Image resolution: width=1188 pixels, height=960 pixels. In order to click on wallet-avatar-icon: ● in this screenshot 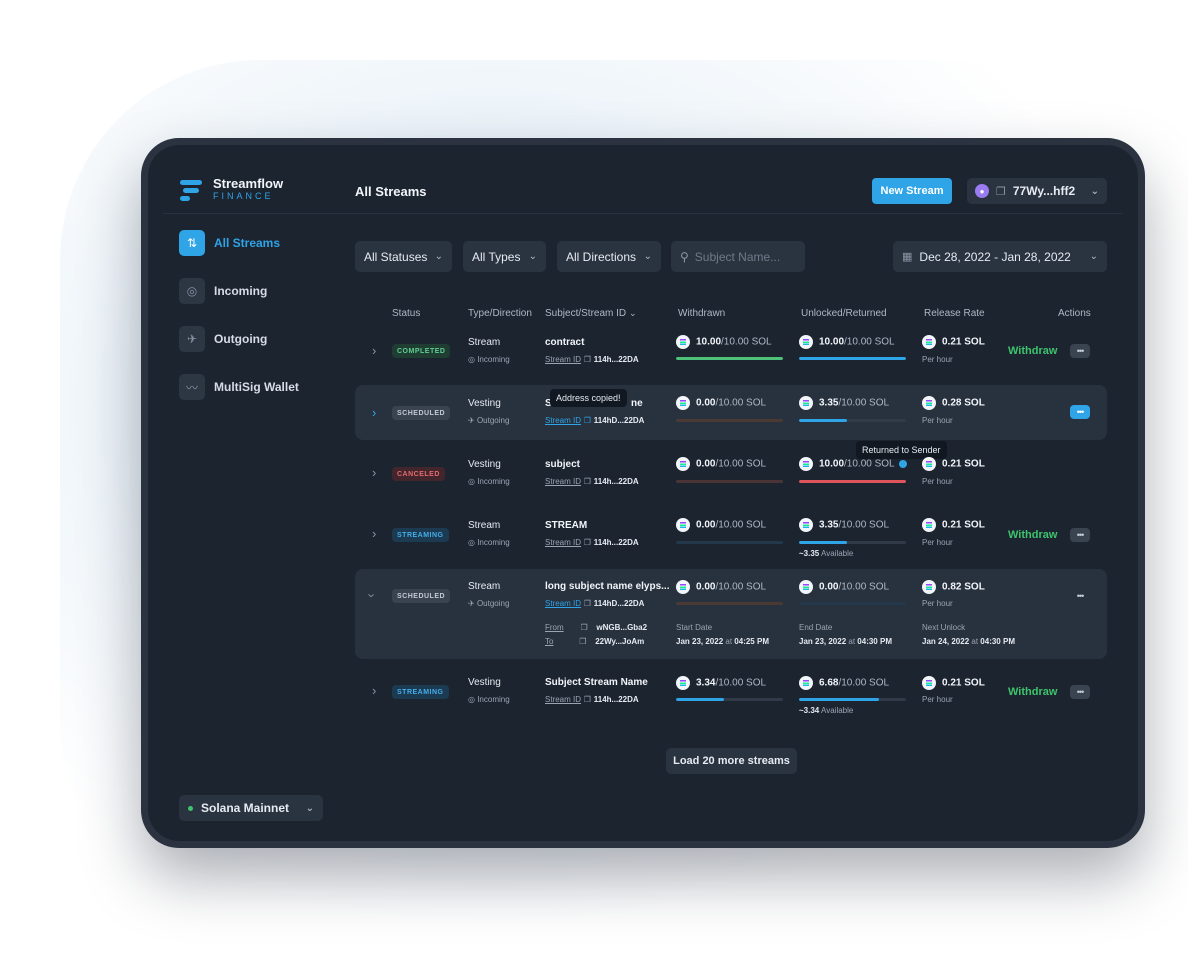, I will do `click(982, 191)`.